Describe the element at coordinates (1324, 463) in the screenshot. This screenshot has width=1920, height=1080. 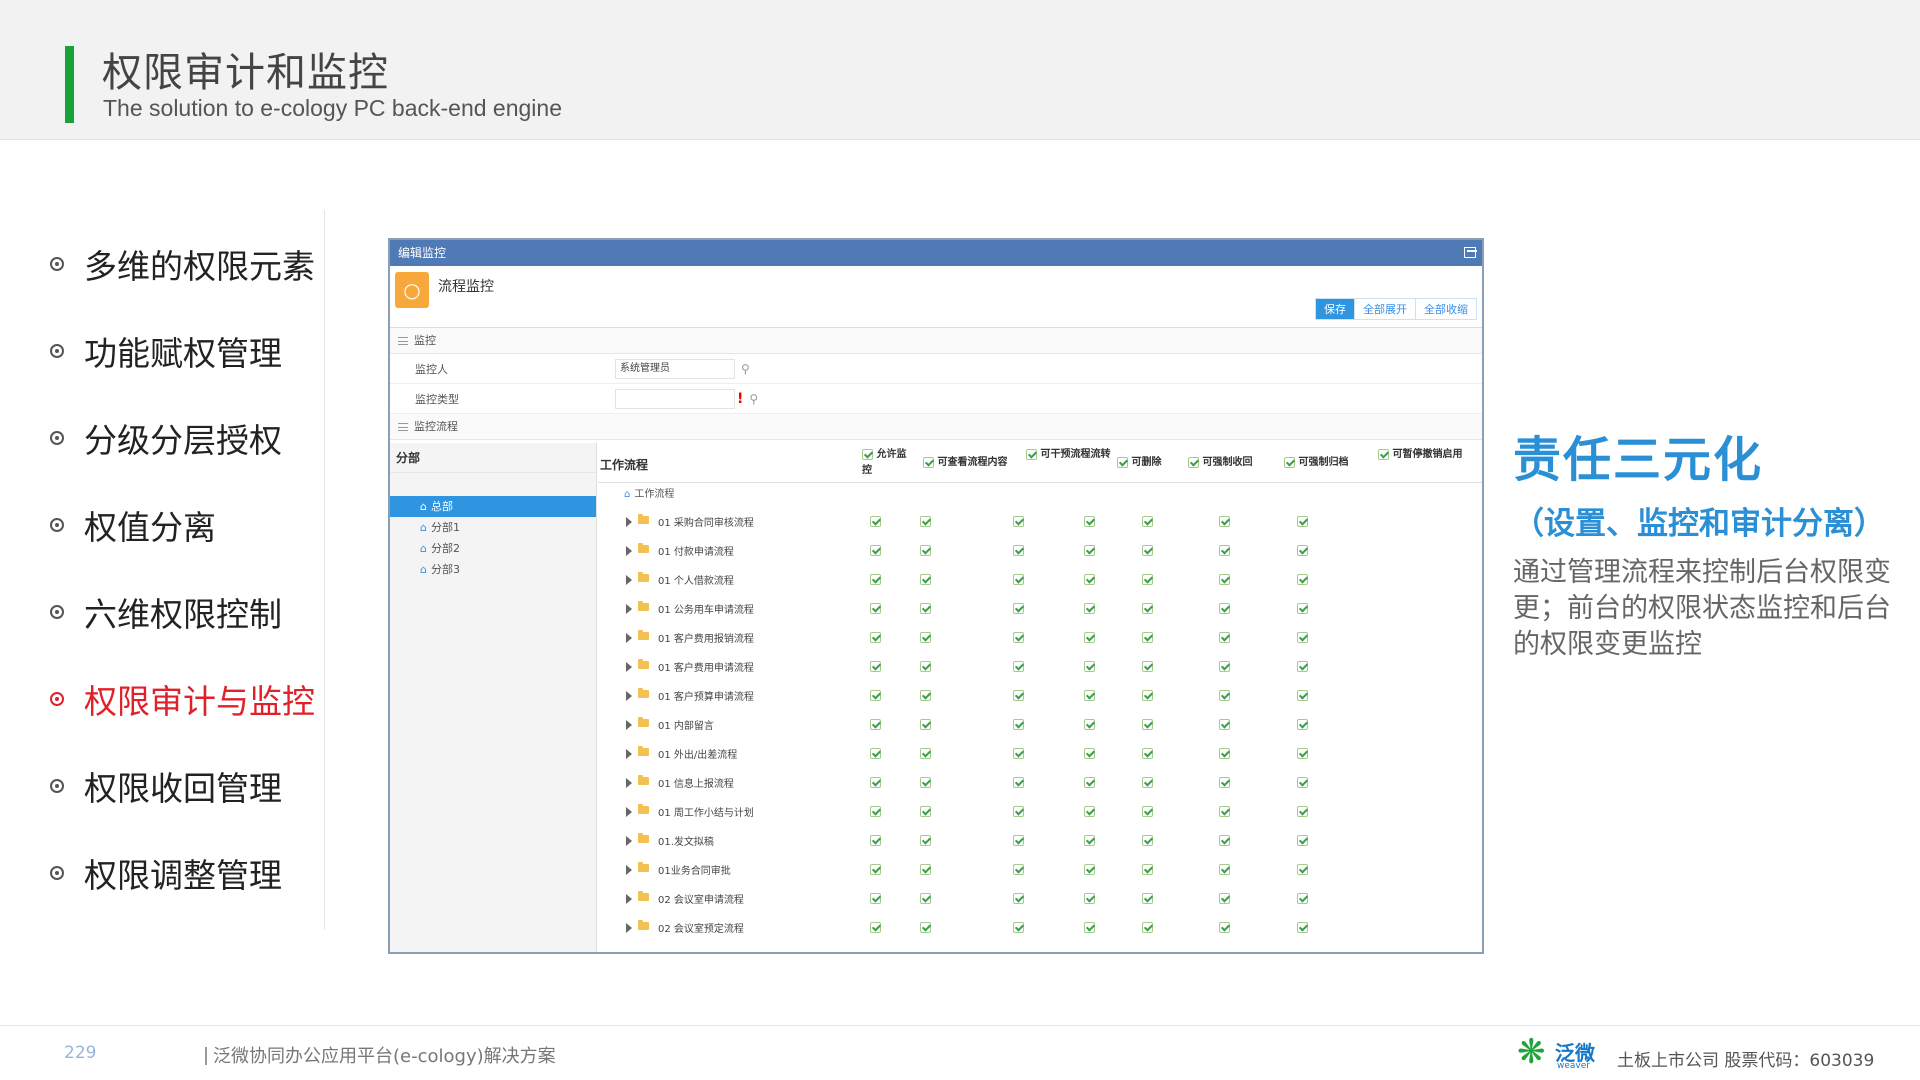
I see `col-header: 可强制归档` at that location.